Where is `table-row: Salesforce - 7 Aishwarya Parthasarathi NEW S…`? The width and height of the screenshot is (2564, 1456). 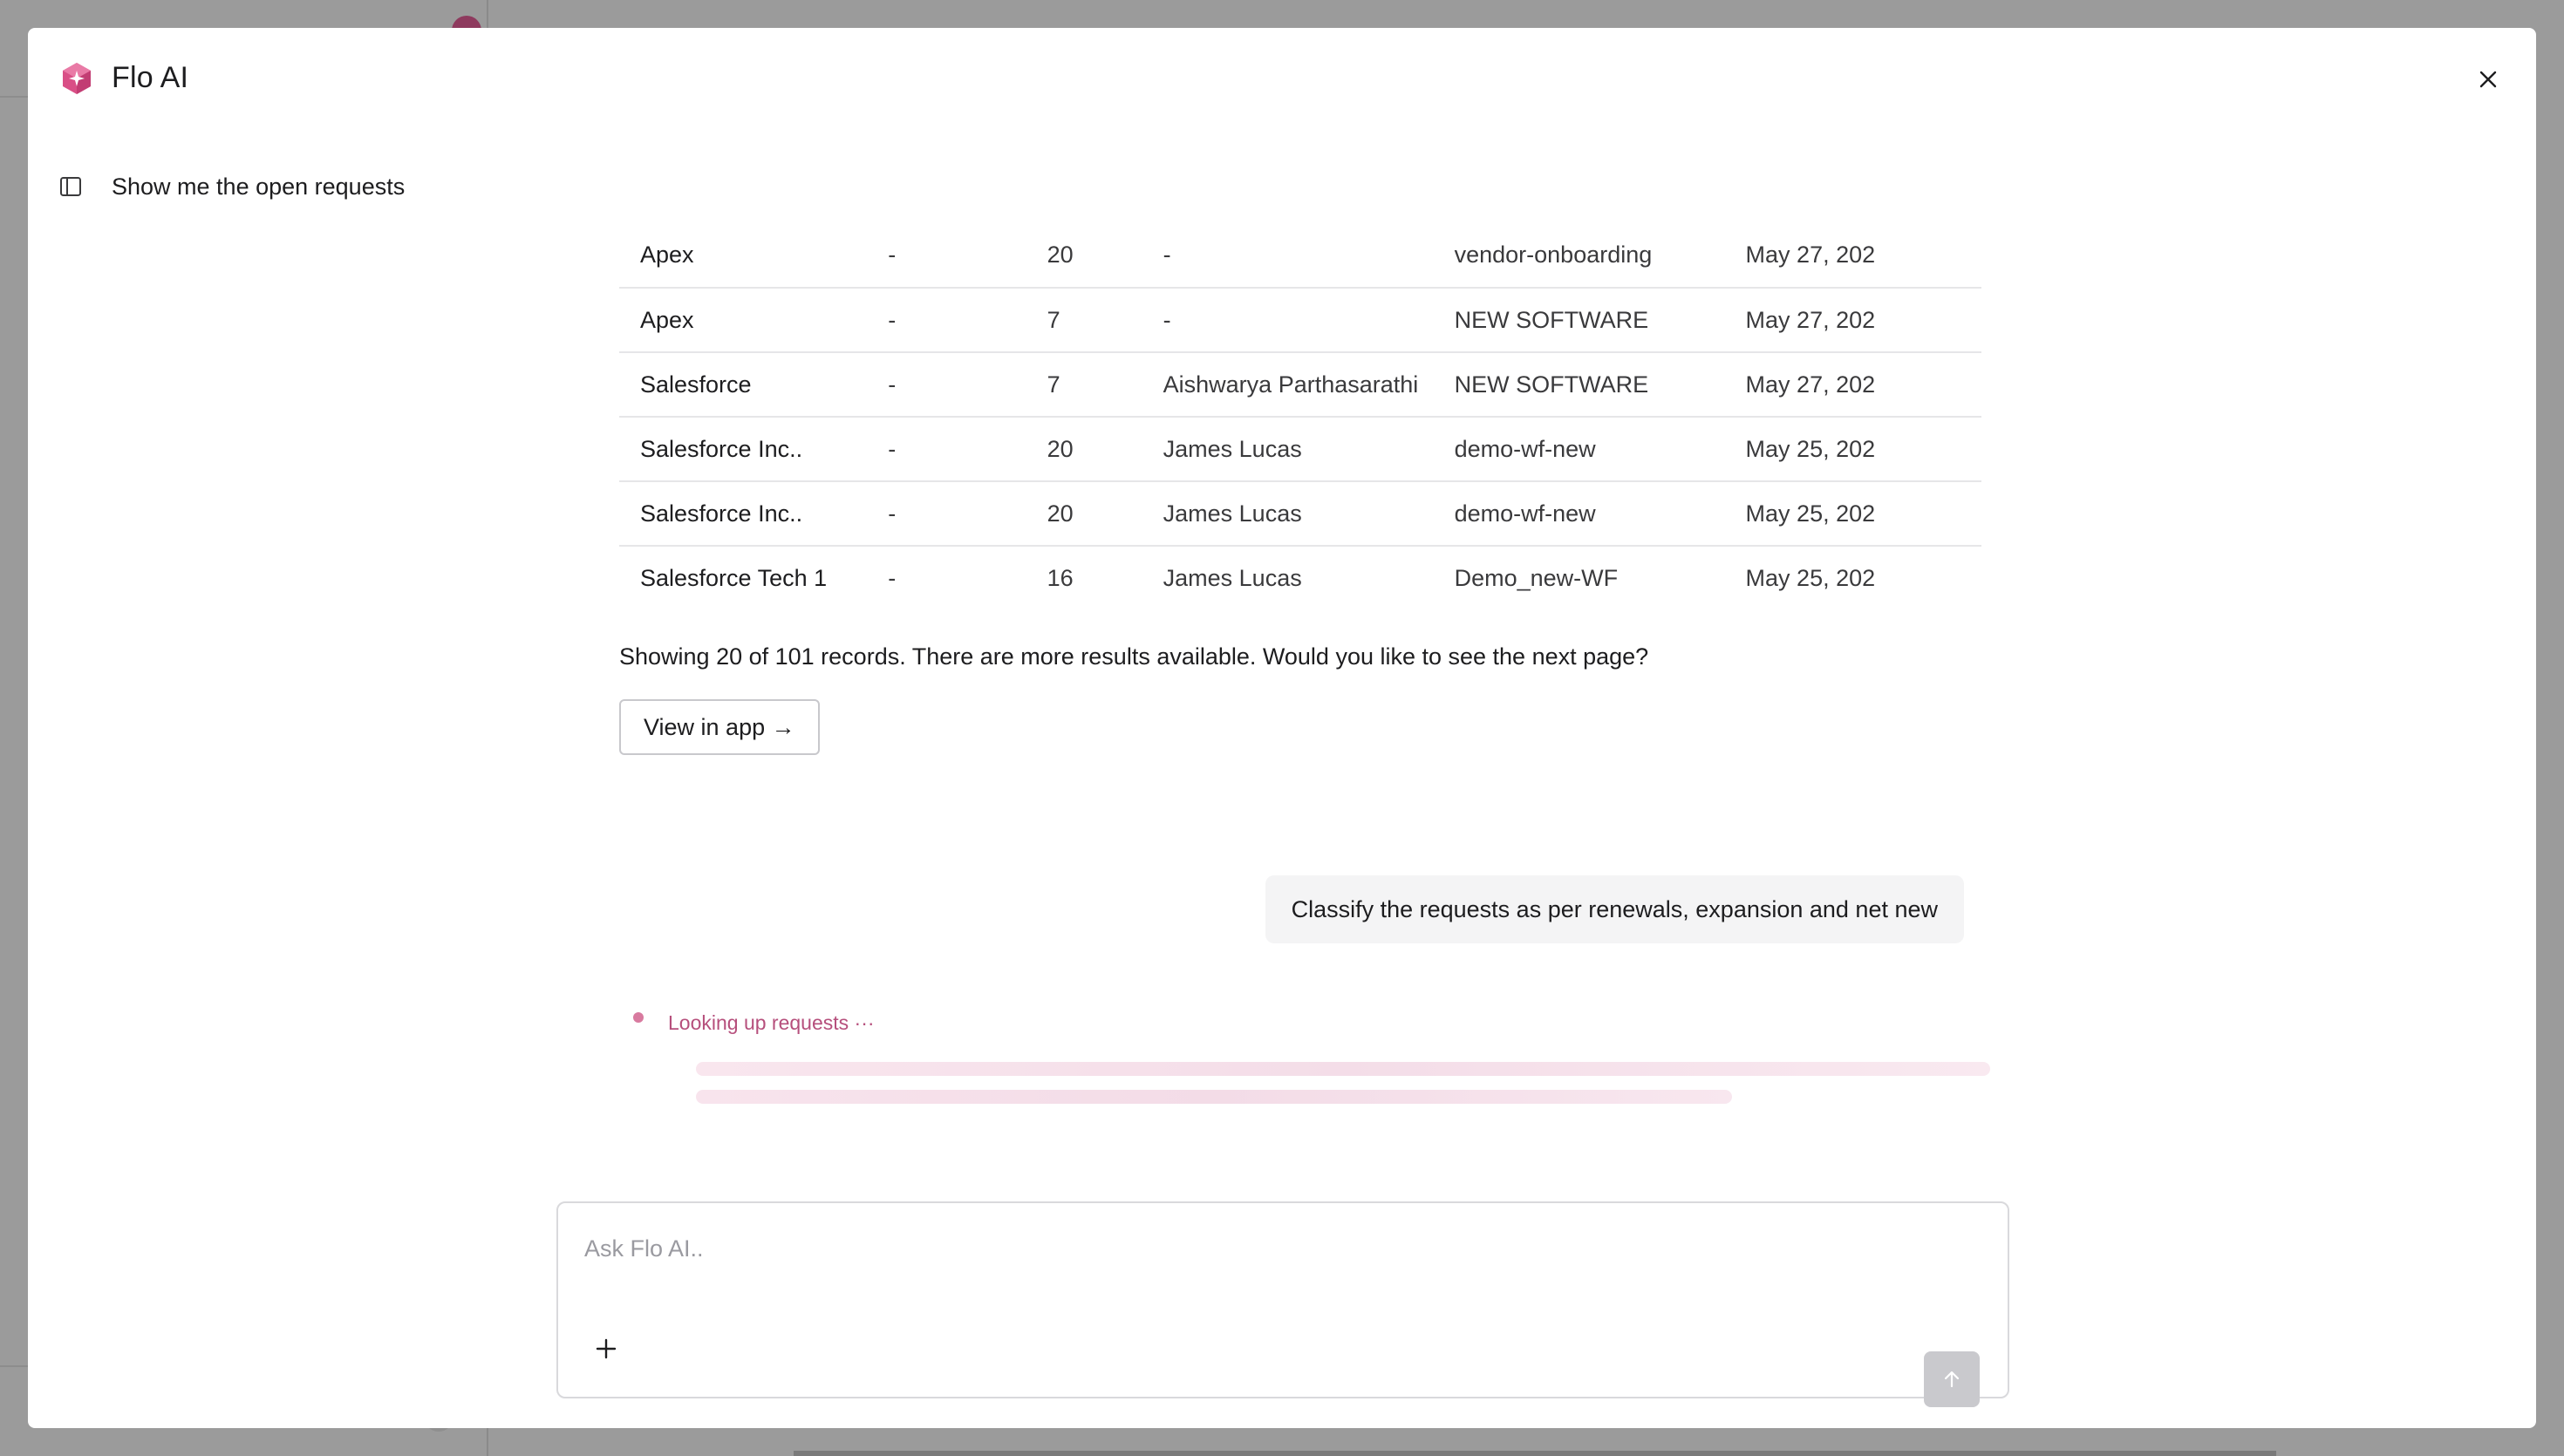
table-row: Salesforce - 7 Aishwarya Parthasarathi NEW S… is located at coordinates (1300, 384).